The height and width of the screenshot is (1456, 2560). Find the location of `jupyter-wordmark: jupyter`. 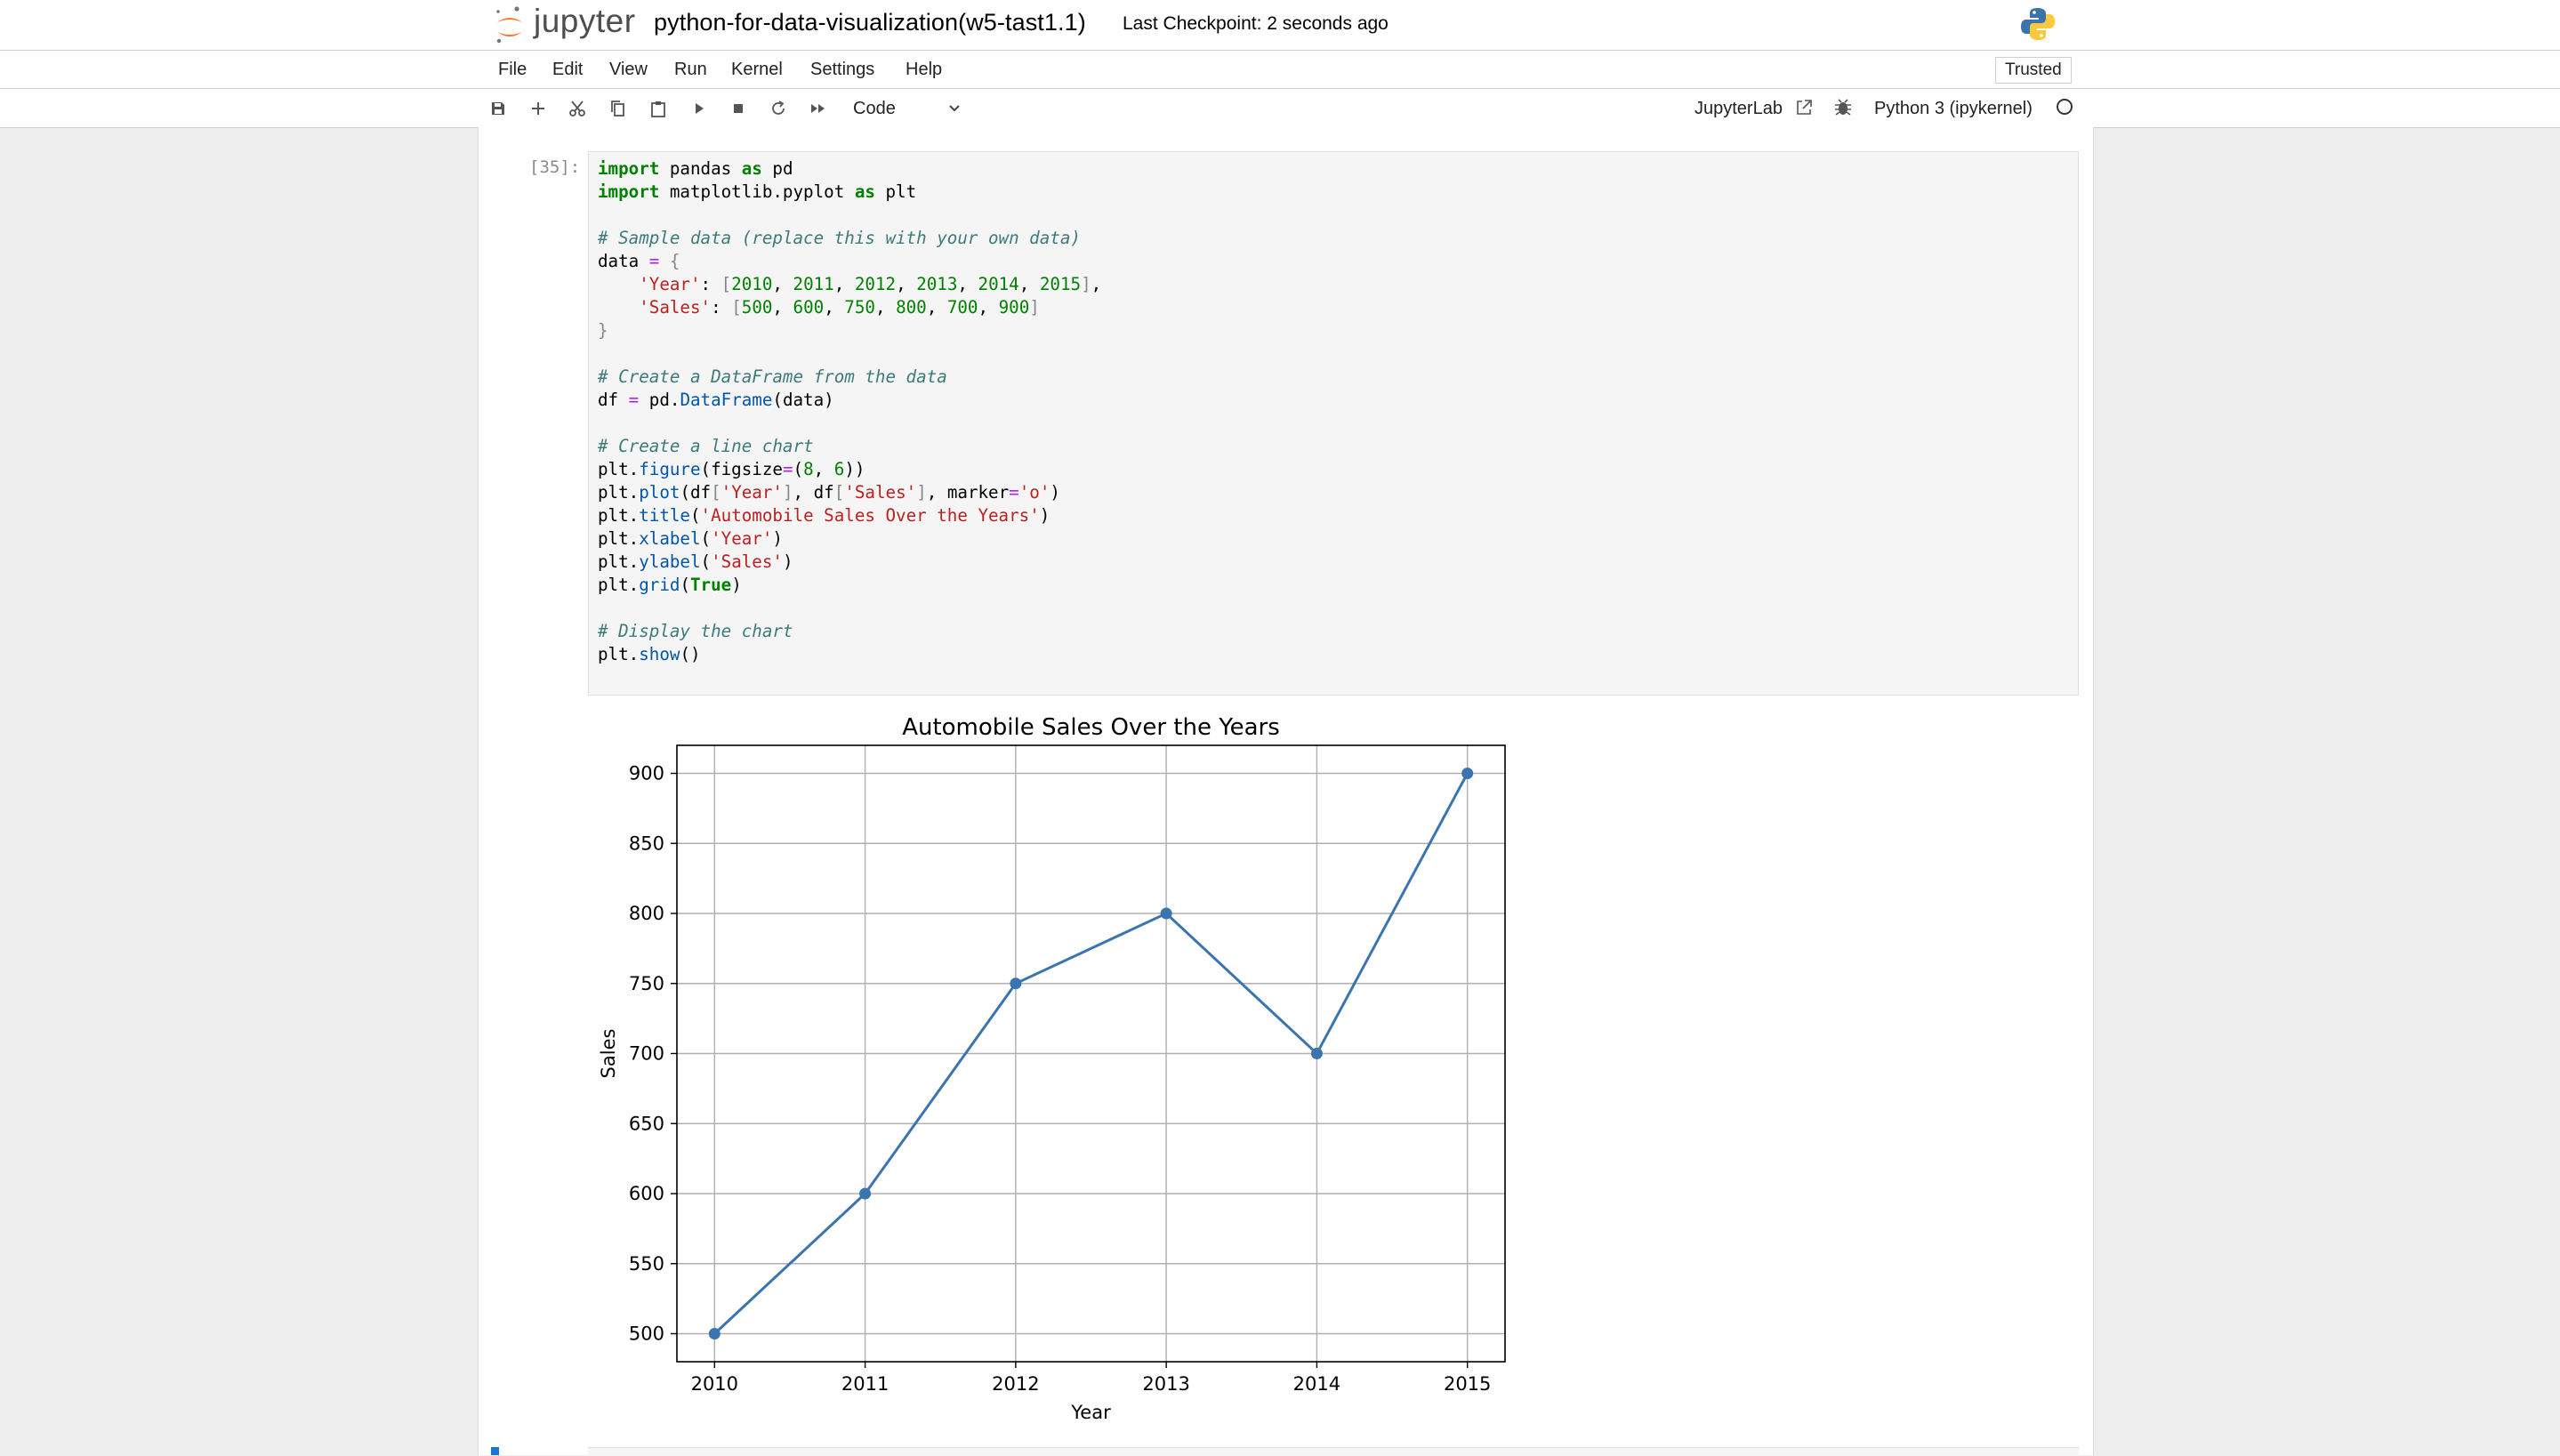

jupyter-wordmark: jupyter is located at coordinates (585, 21).